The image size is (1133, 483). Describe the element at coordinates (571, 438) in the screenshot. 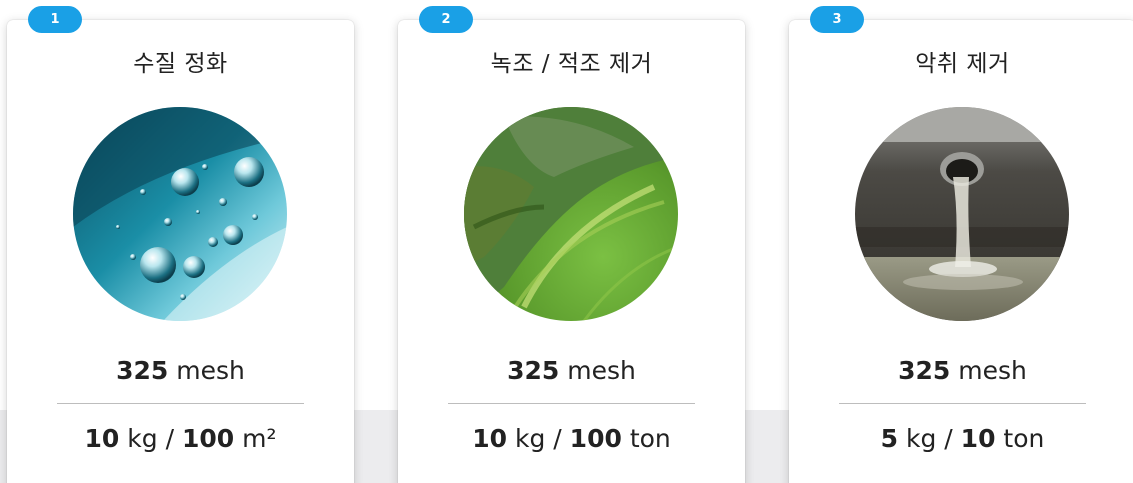

I see `dosage-spec: 10 kg / 100 ton` at that location.